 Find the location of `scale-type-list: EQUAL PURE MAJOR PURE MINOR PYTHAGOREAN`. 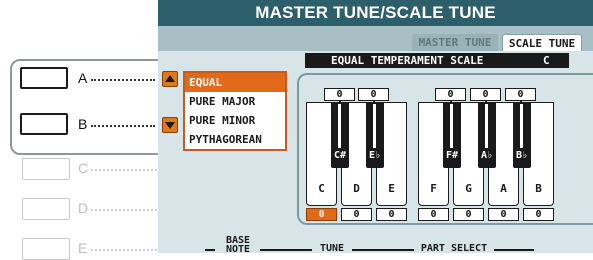

scale-type-list: EQUAL PURE MAJOR PURE MINOR PYTHAGOREAN is located at coordinates (235, 111).